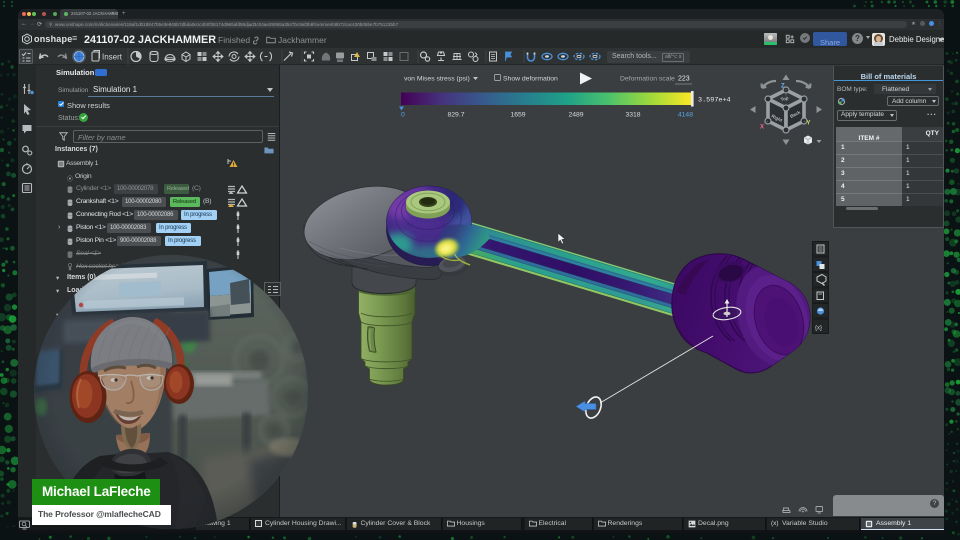 This screenshot has height=540, width=960. Describe the element at coordinates (403, 115) in the screenshot. I see `svg-text: 0` at that location.